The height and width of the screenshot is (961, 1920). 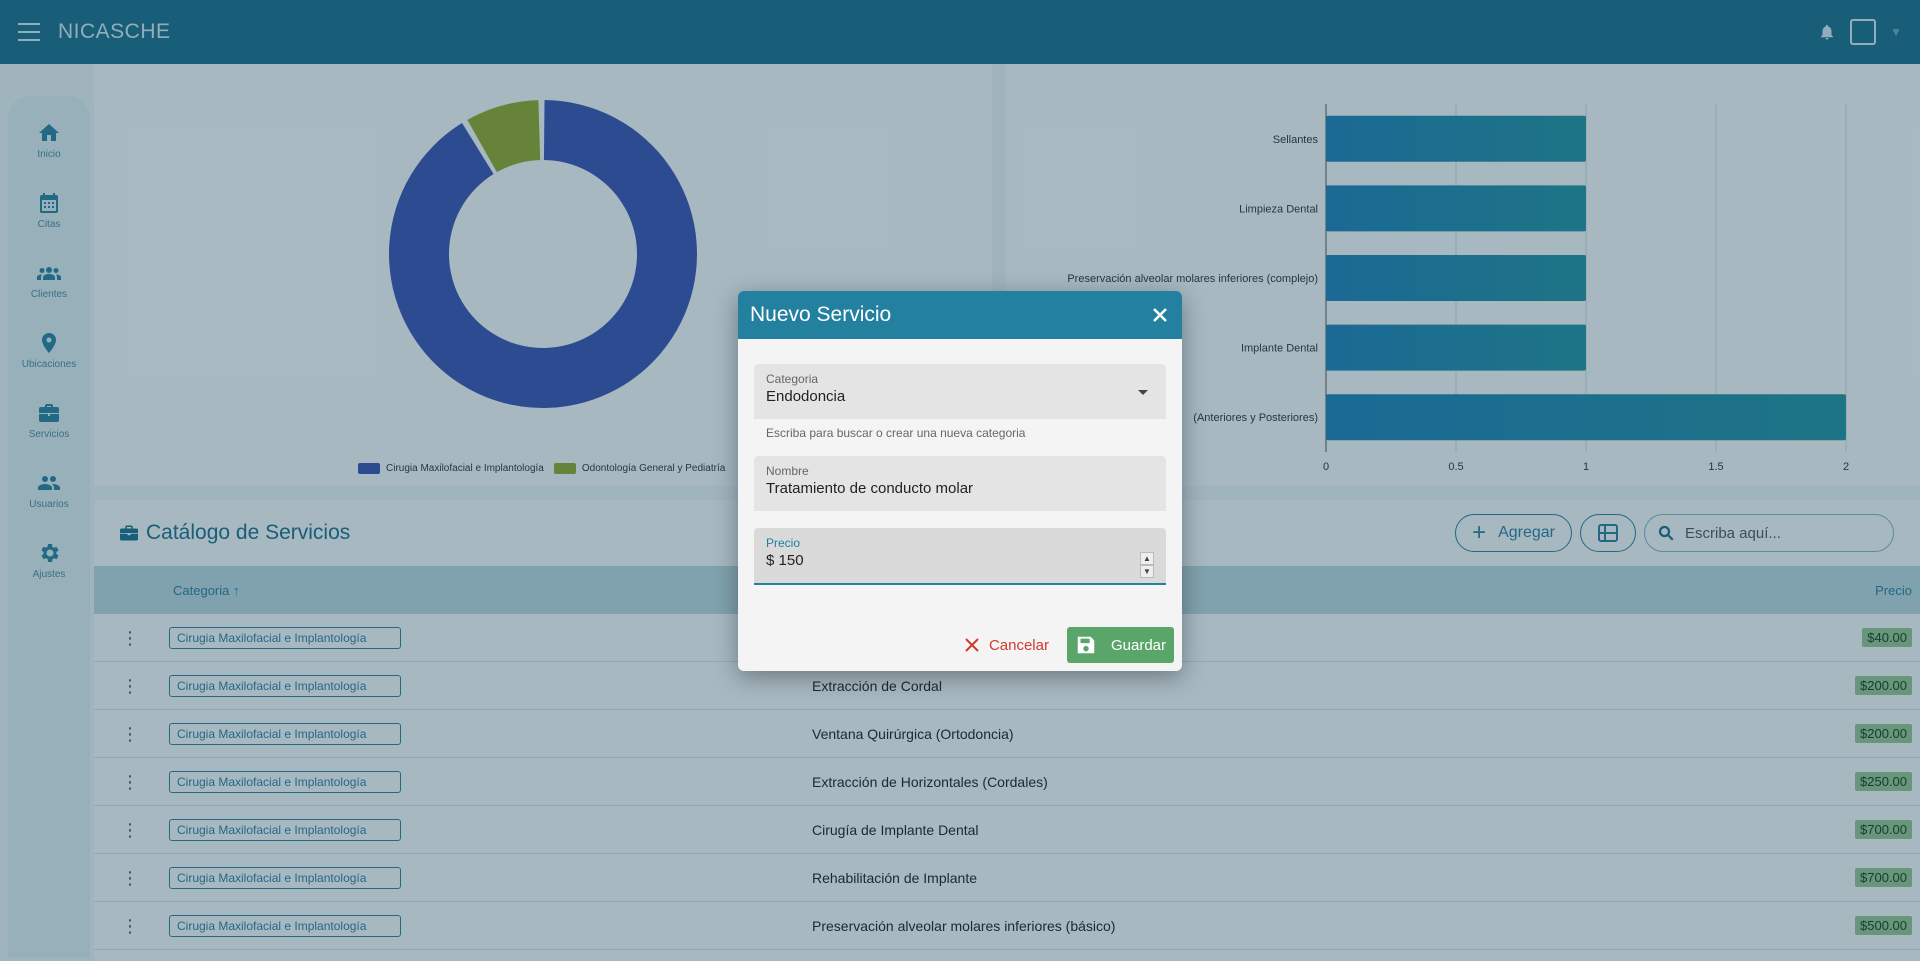 What do you see at coordinates (960, 556) in the screenshot?
I see `price-field: Precio $ 150 ▲ ▼` at bounding box center [960, 556].